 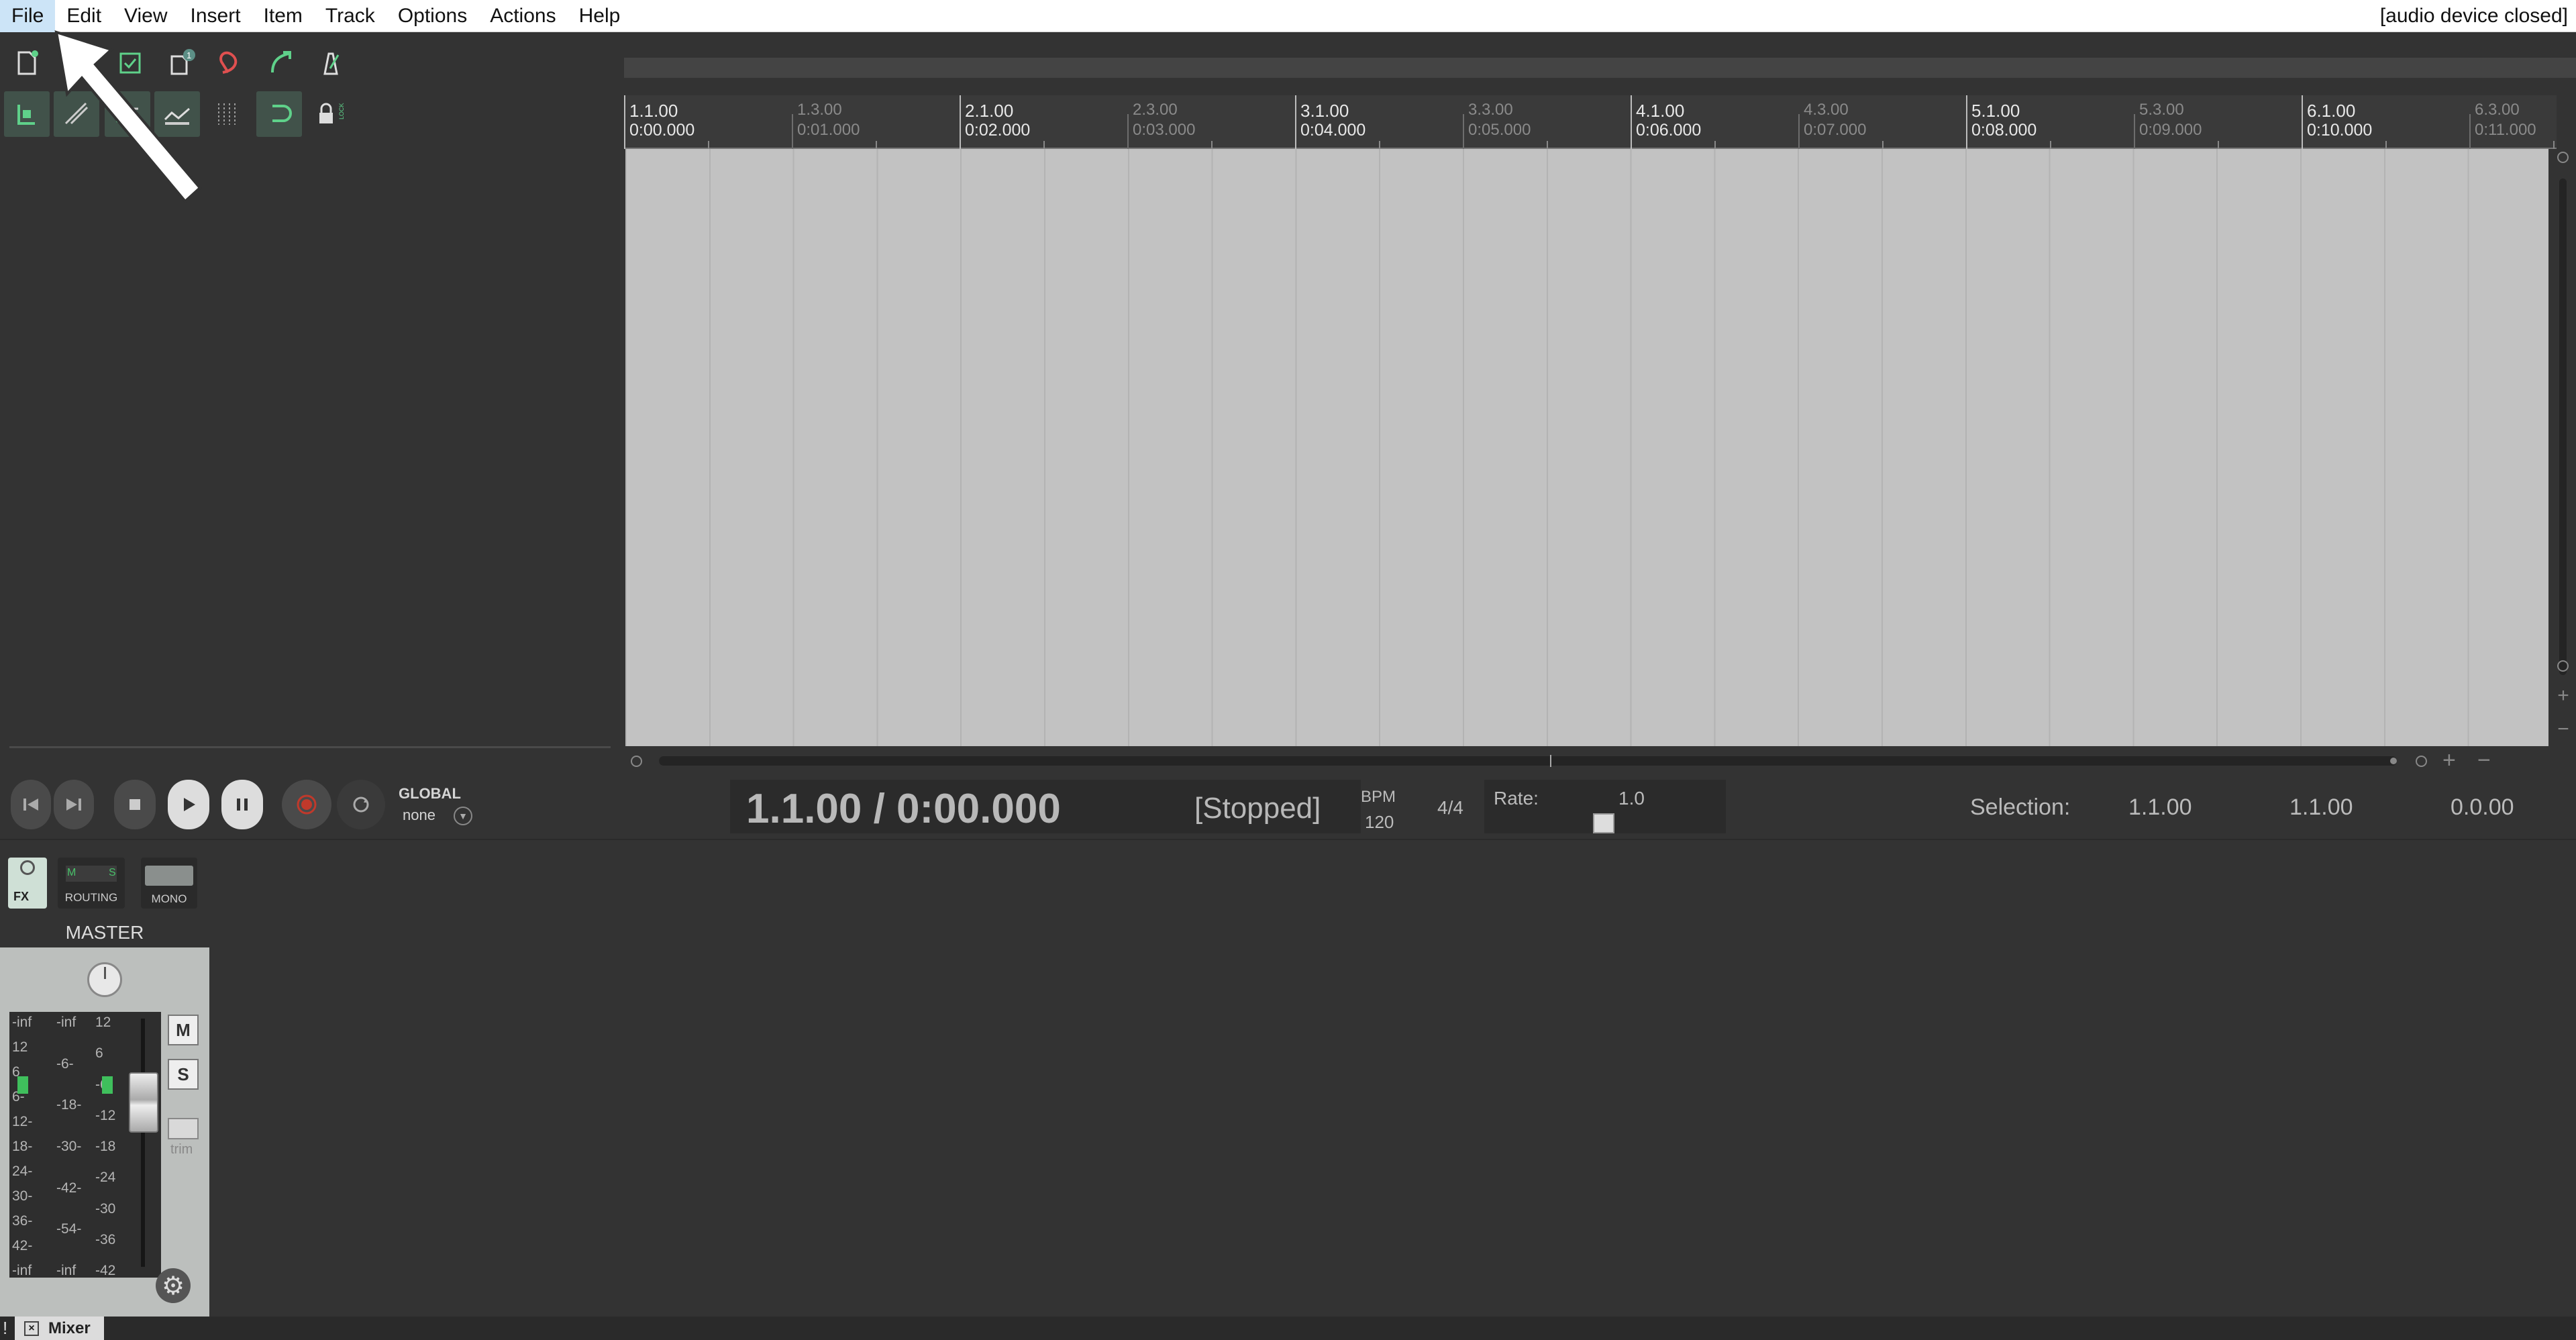 What do you see at coordinates (1379, 822) in the screenshot?
I see `bpm-value: 120` at bounding box center [1379, 822].